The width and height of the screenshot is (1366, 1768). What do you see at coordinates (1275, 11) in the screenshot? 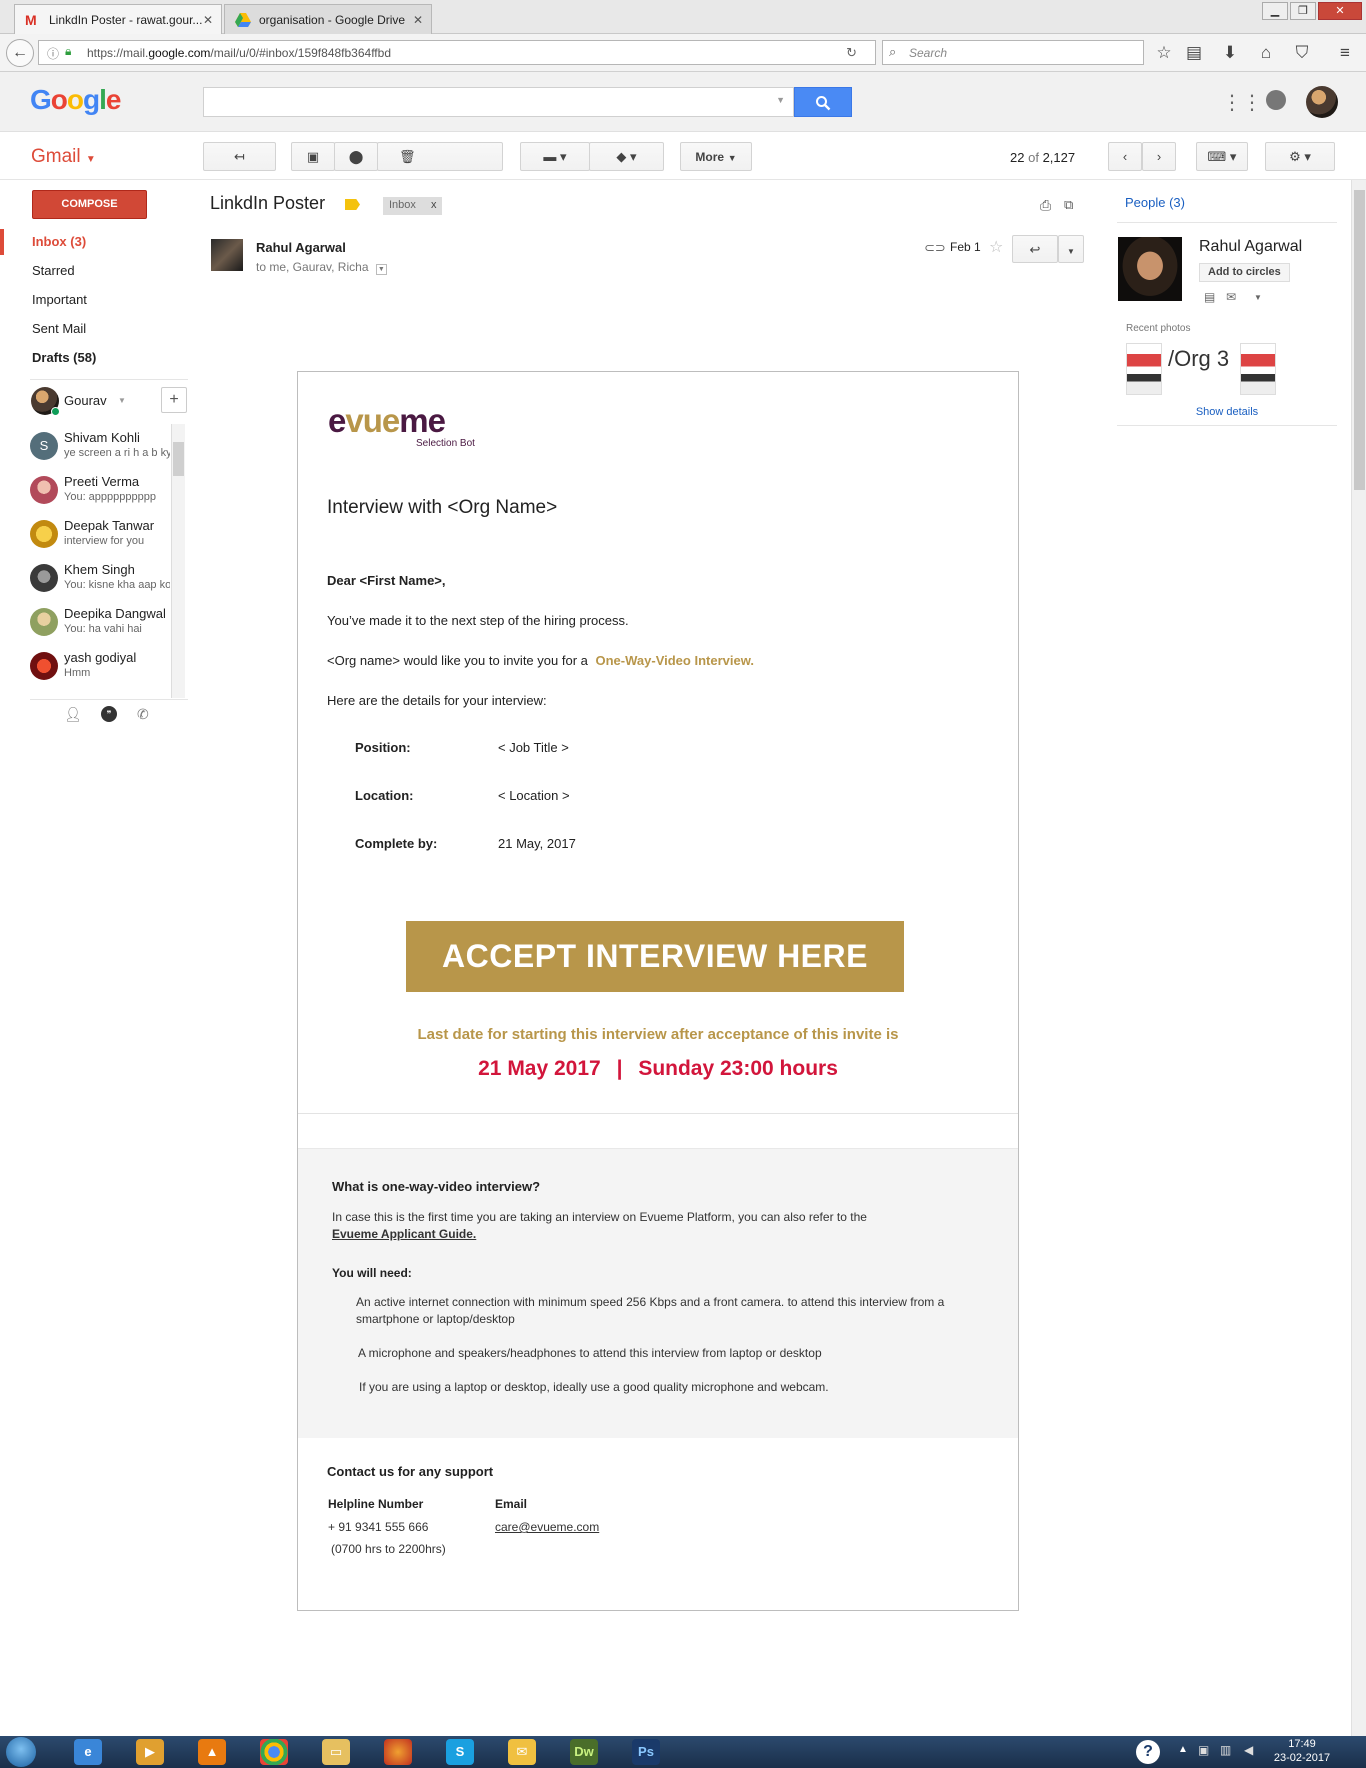
I see `minimize-icon: ▁` at bounding box center [1275, 11].